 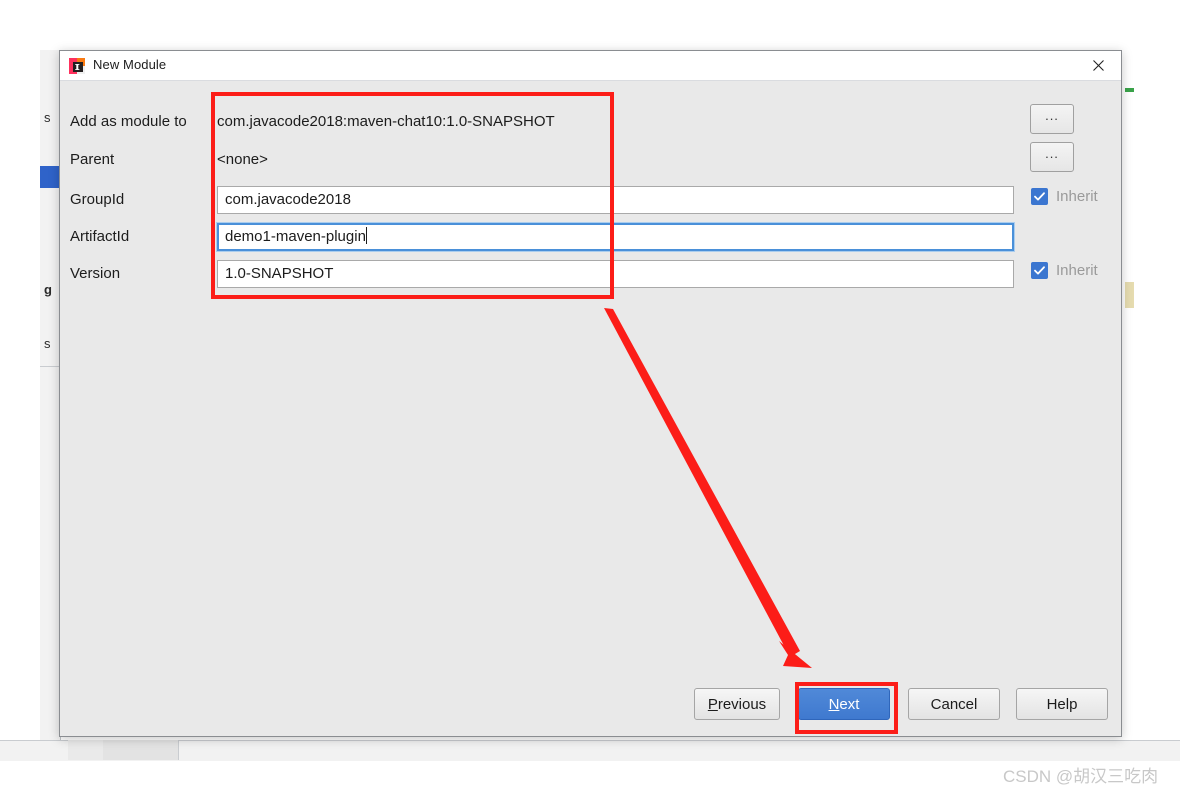 I want to click on label-add-as-module-to: Add as module to, so click(x=128, y=121).